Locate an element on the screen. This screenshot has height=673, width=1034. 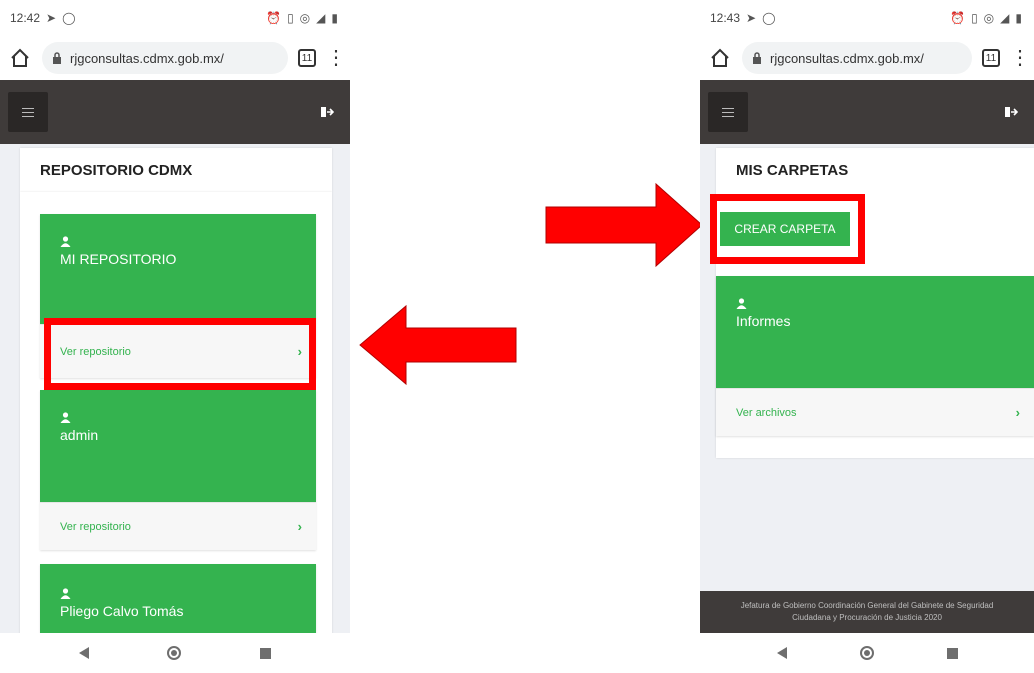
status-time: 12:43 is located at coordinates (725, 18).